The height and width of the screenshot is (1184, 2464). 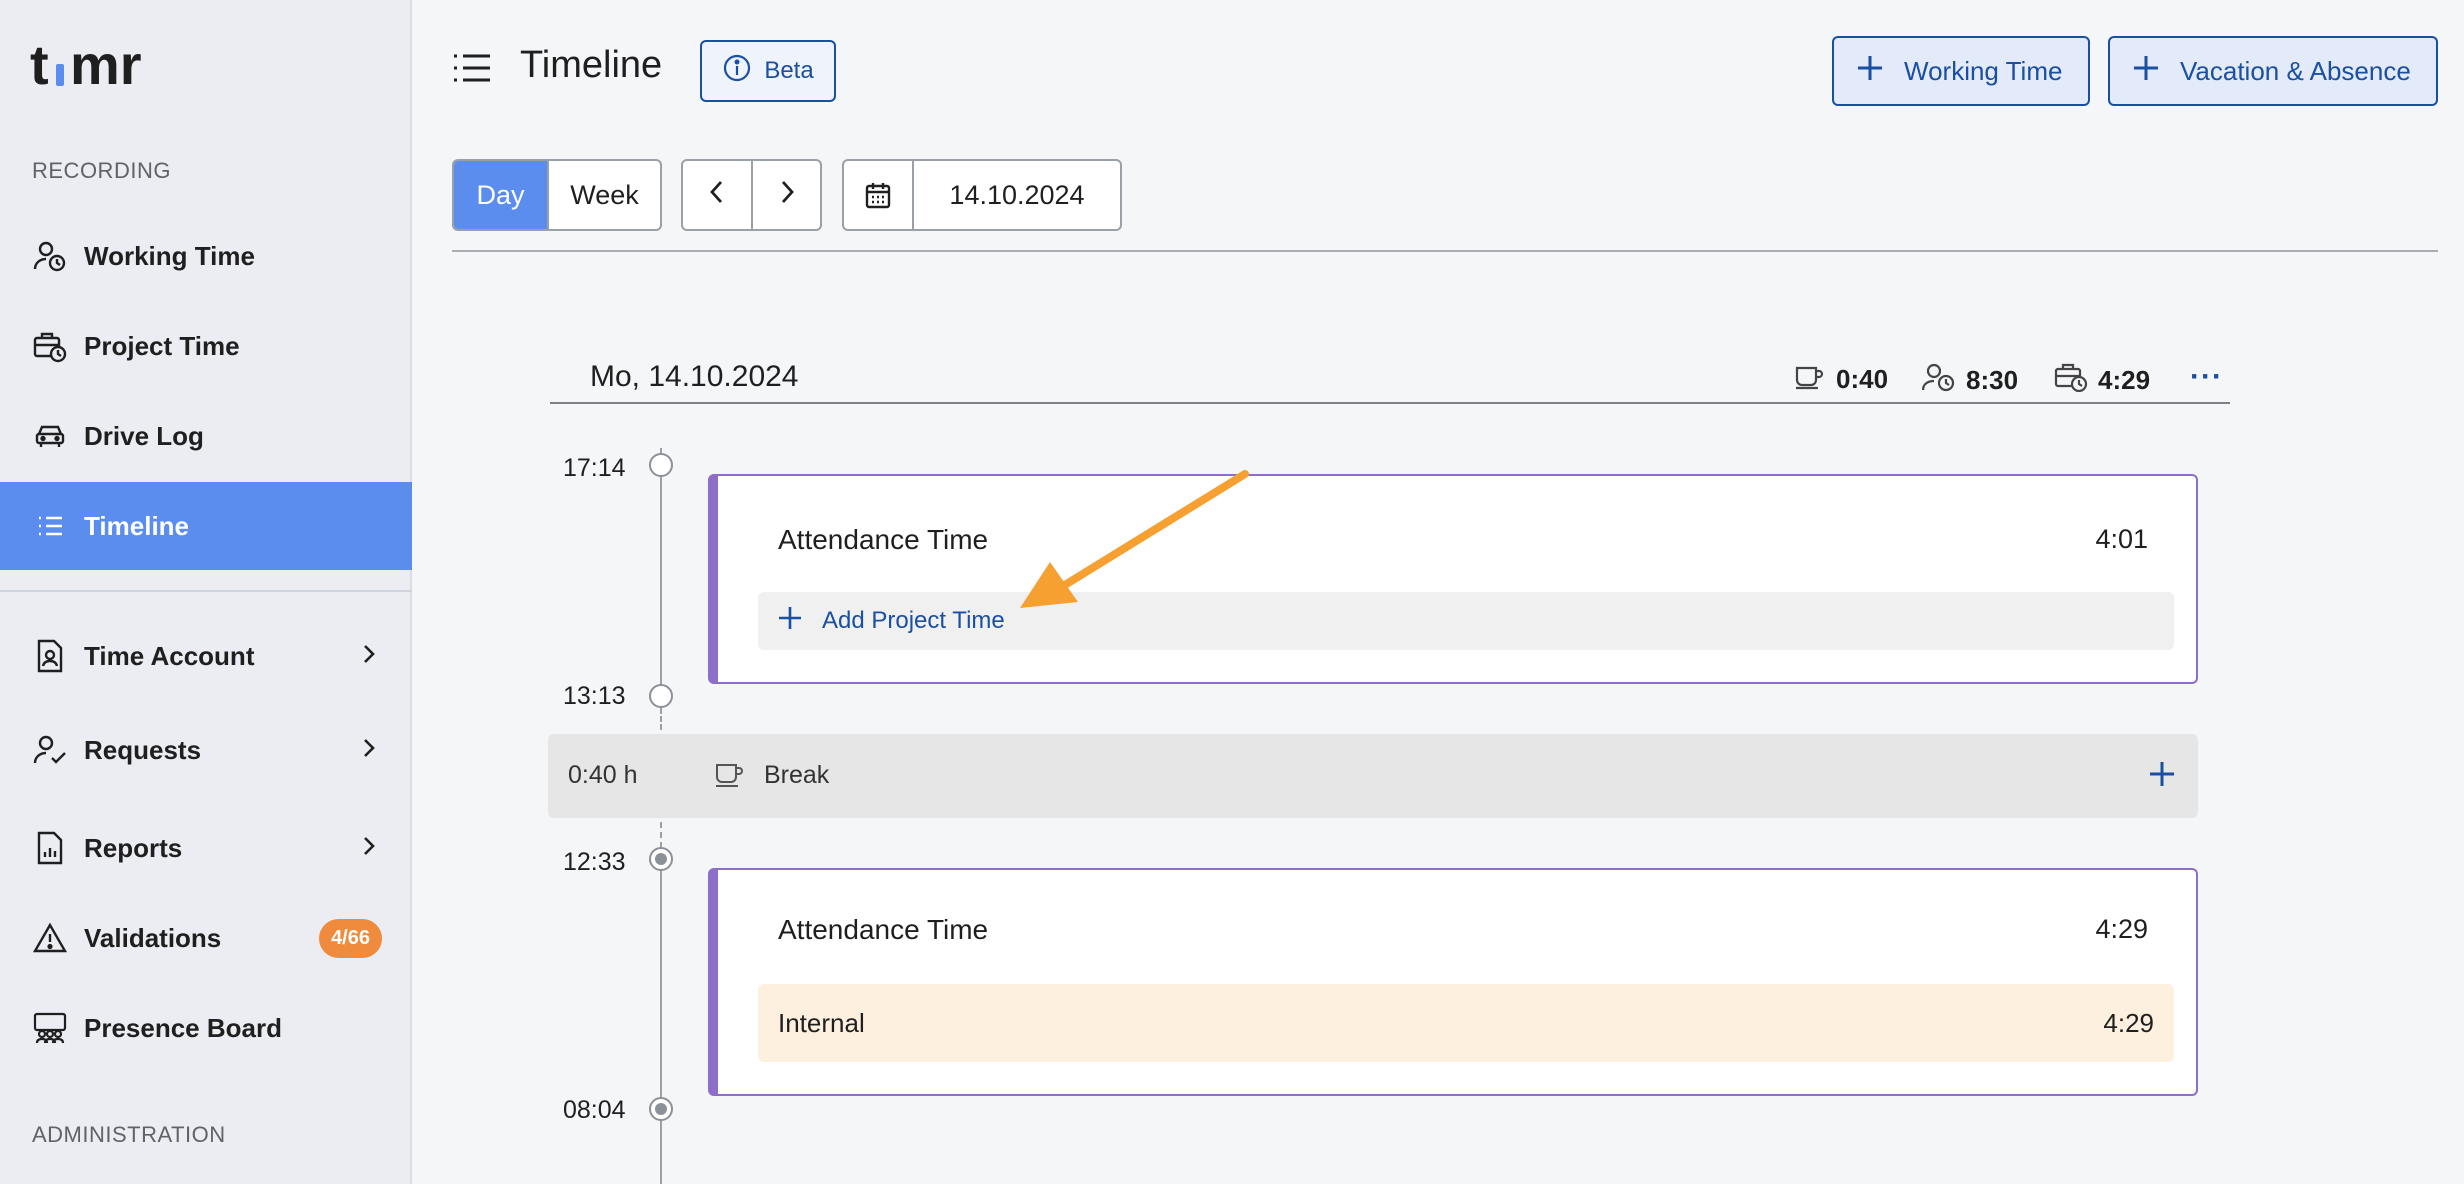 What do you see at coordinates (1862, 379) in the screenshot?
I see `break-total-value: 0:40` at bounding box center [1862, 379].